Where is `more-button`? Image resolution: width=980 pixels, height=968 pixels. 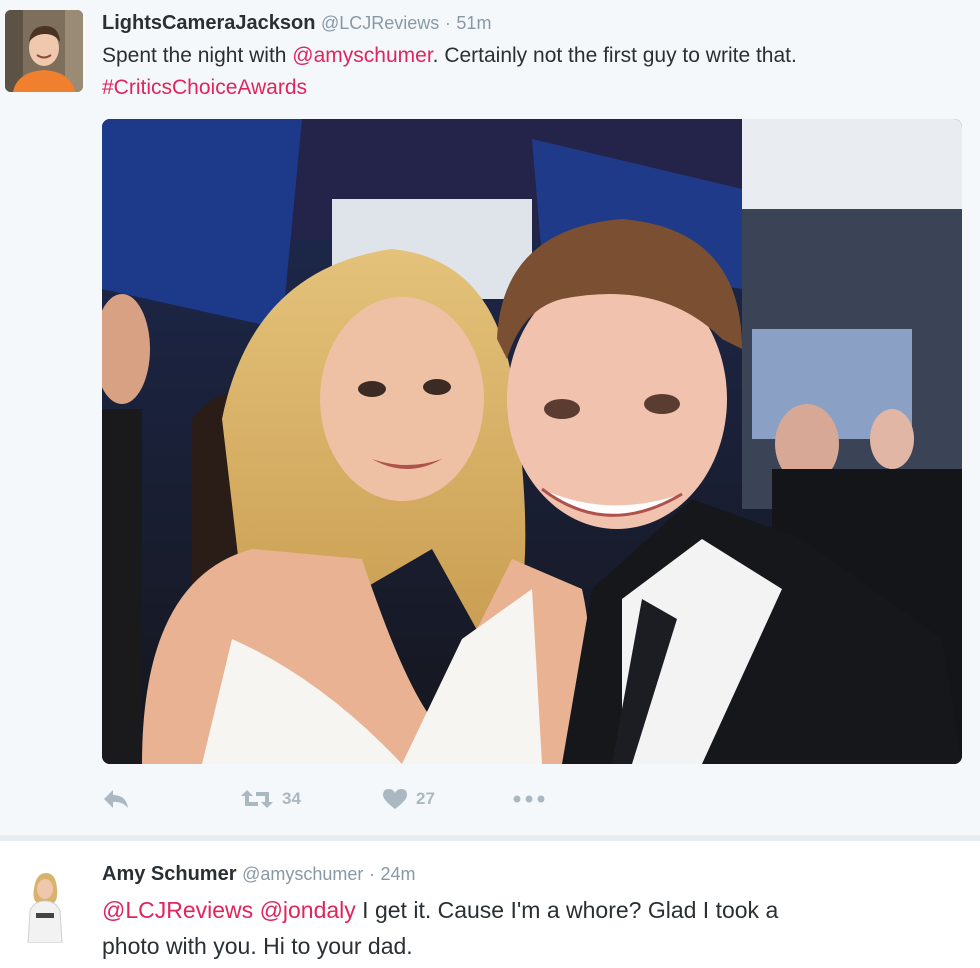
more-button is located at coordinates (529, 799).